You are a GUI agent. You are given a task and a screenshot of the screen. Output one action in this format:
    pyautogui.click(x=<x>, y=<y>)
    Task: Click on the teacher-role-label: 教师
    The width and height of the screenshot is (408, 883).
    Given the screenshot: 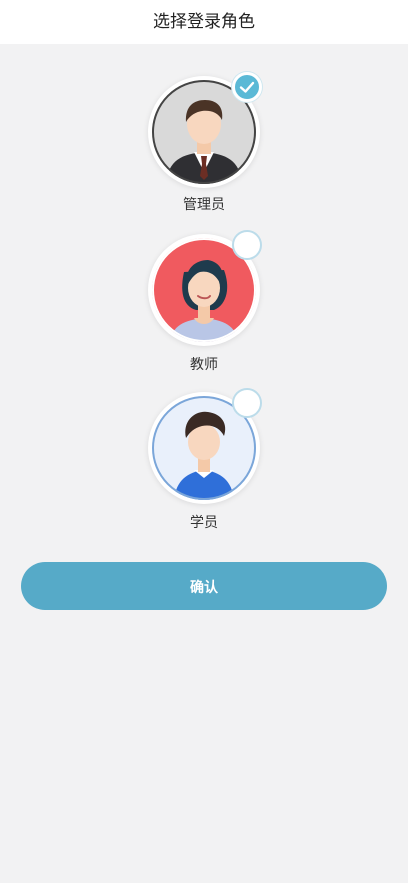 What is the action you would take?
    pyautogui.click(x=204, y=365)
    